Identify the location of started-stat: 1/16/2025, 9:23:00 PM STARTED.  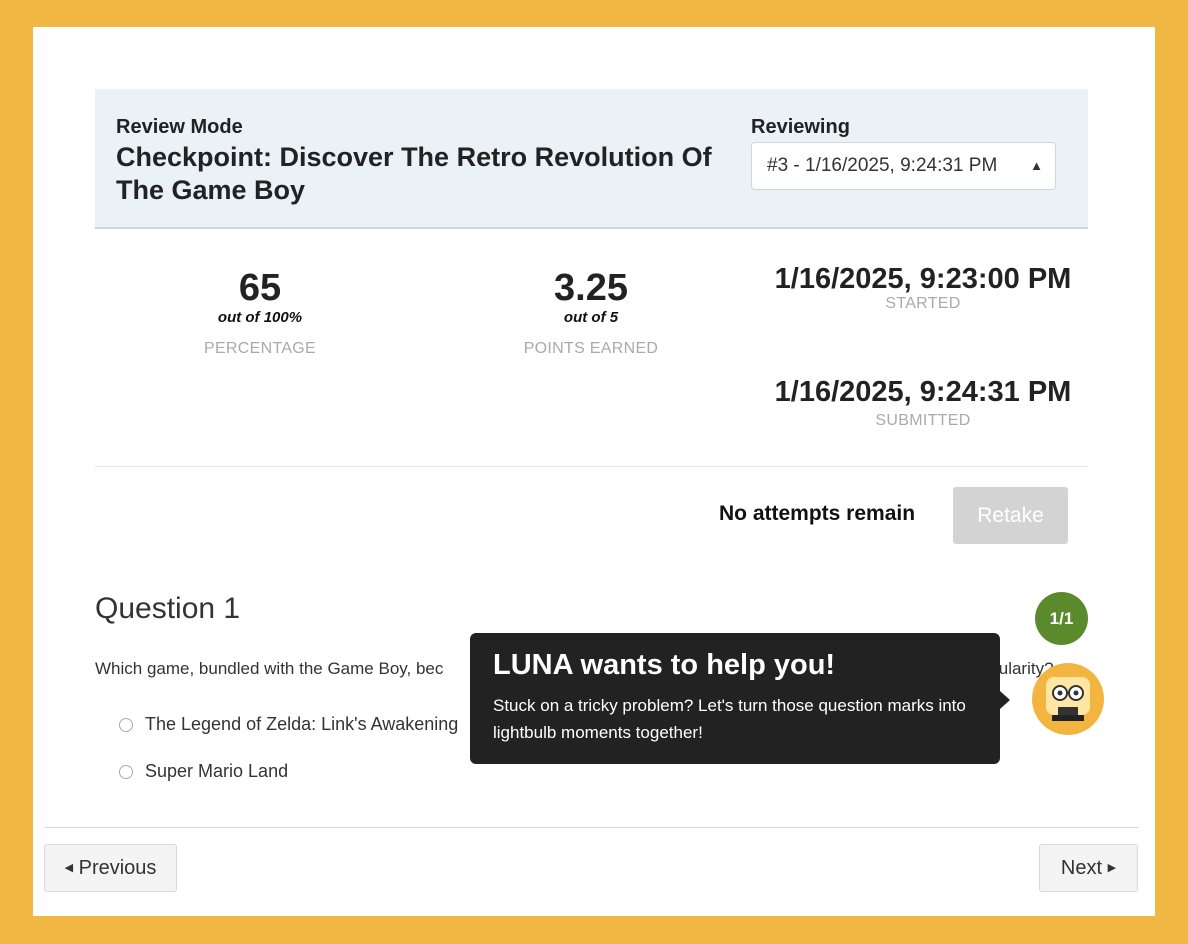
(923, 288).